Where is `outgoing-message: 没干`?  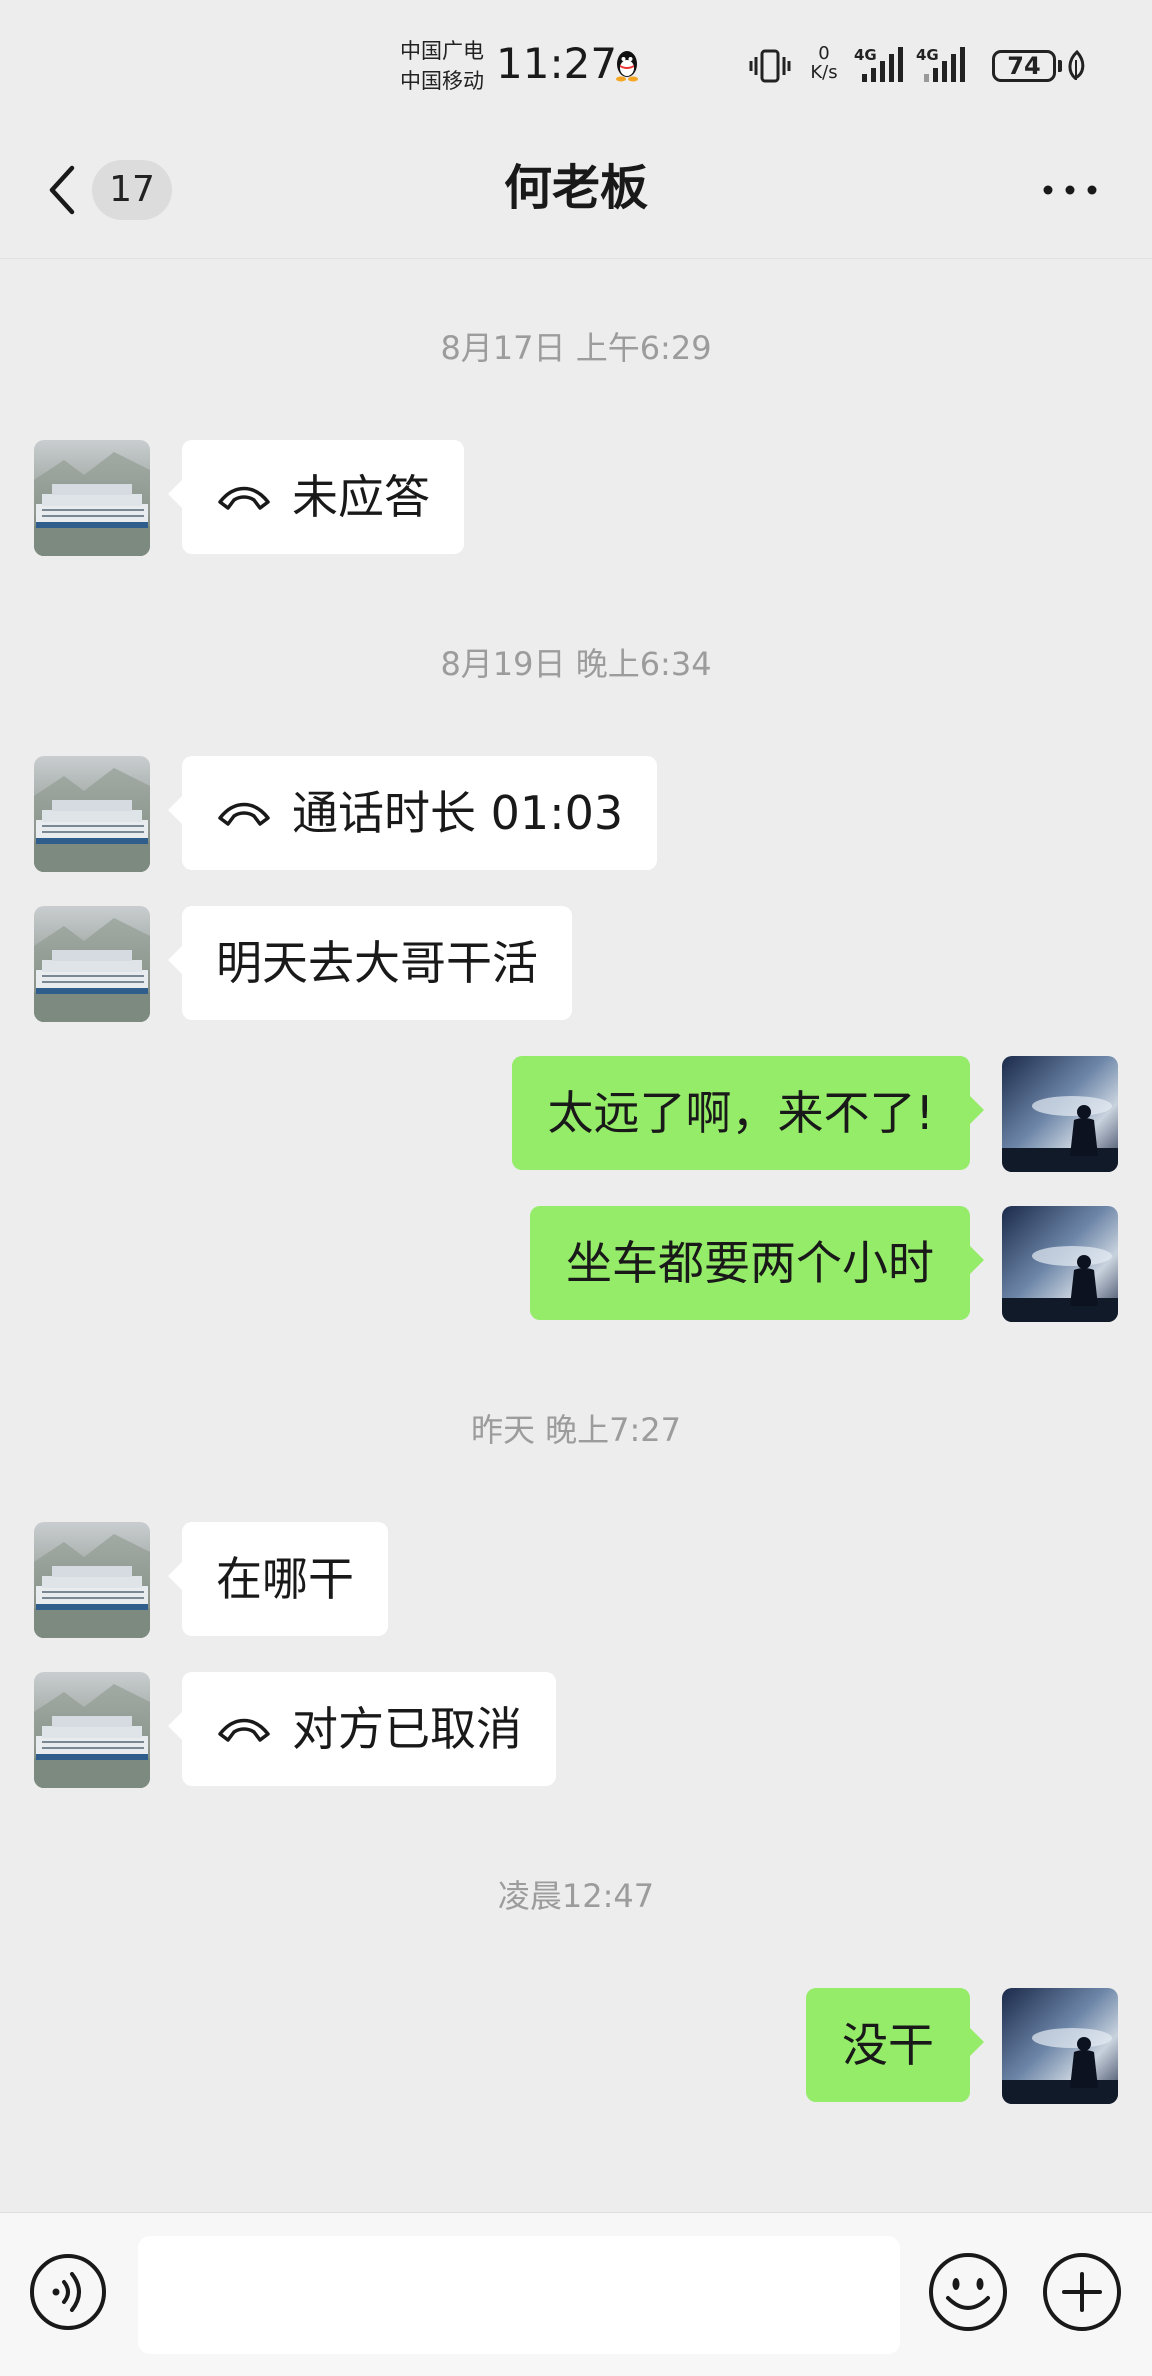 outgoing-message: 没干 is located at coordinates (895, 2045).